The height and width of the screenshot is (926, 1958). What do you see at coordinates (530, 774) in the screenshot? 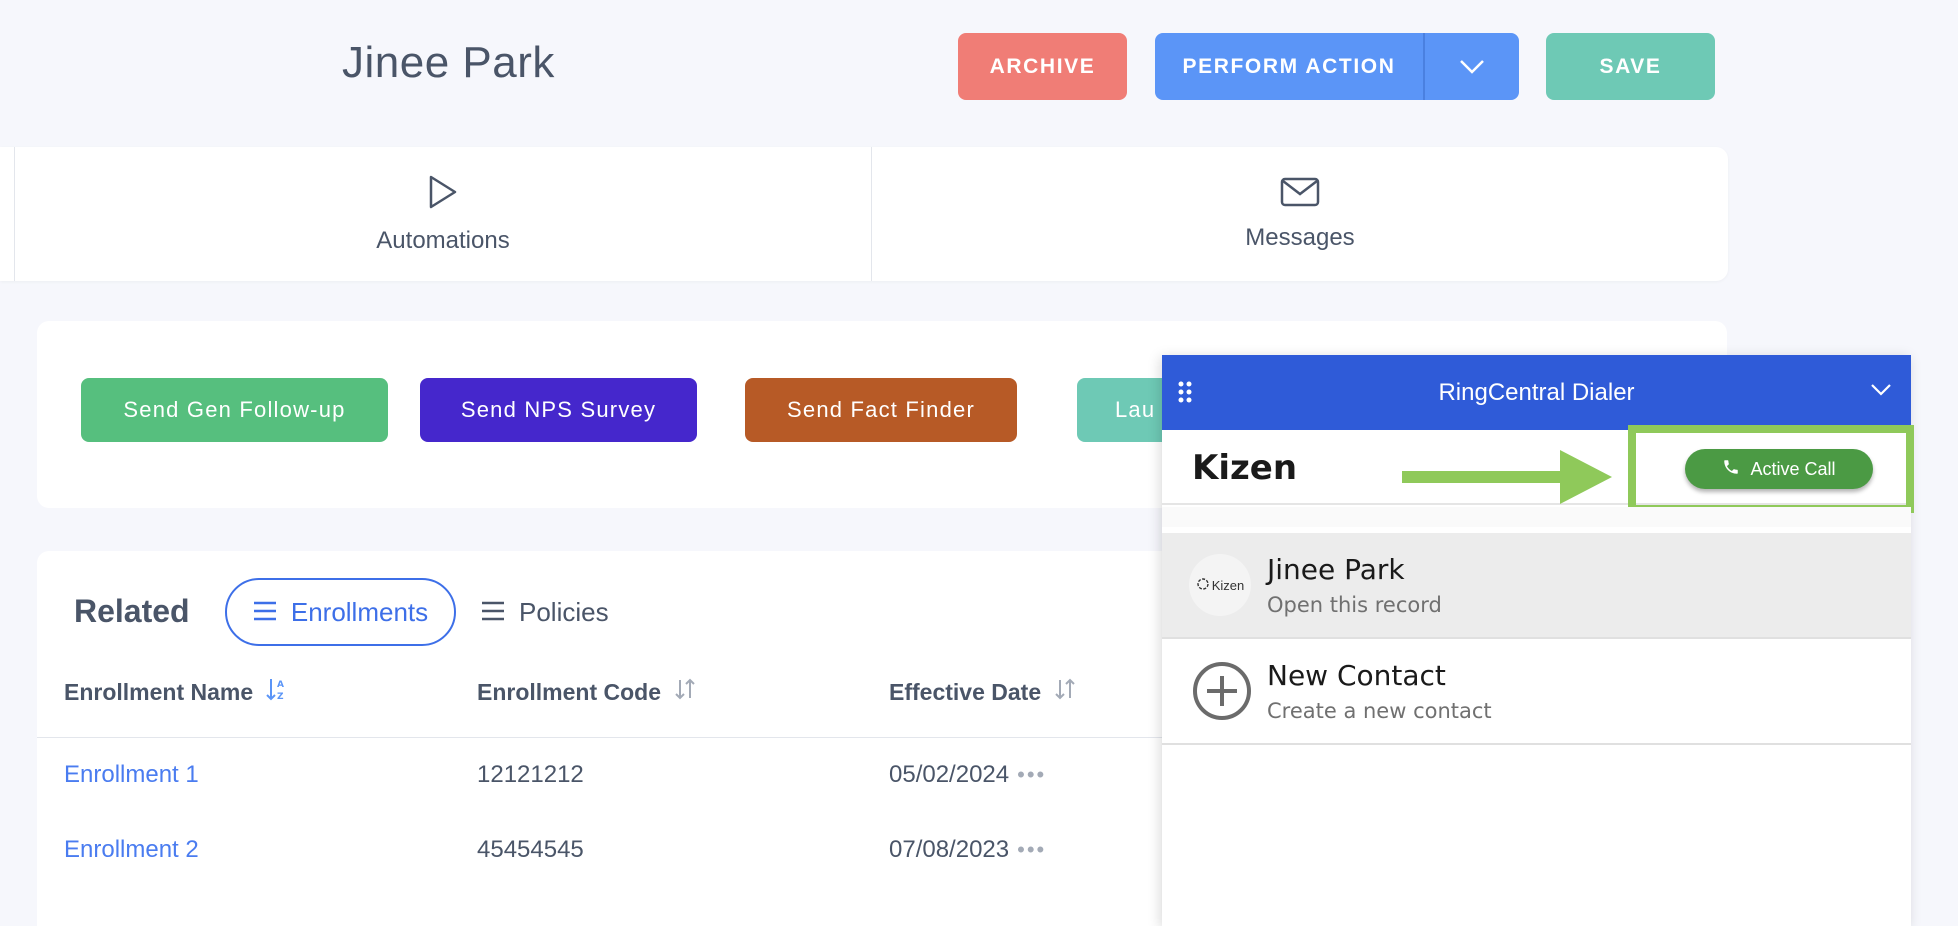
I see `enrollment-code: 12121212` at bounding box center [530, 774].